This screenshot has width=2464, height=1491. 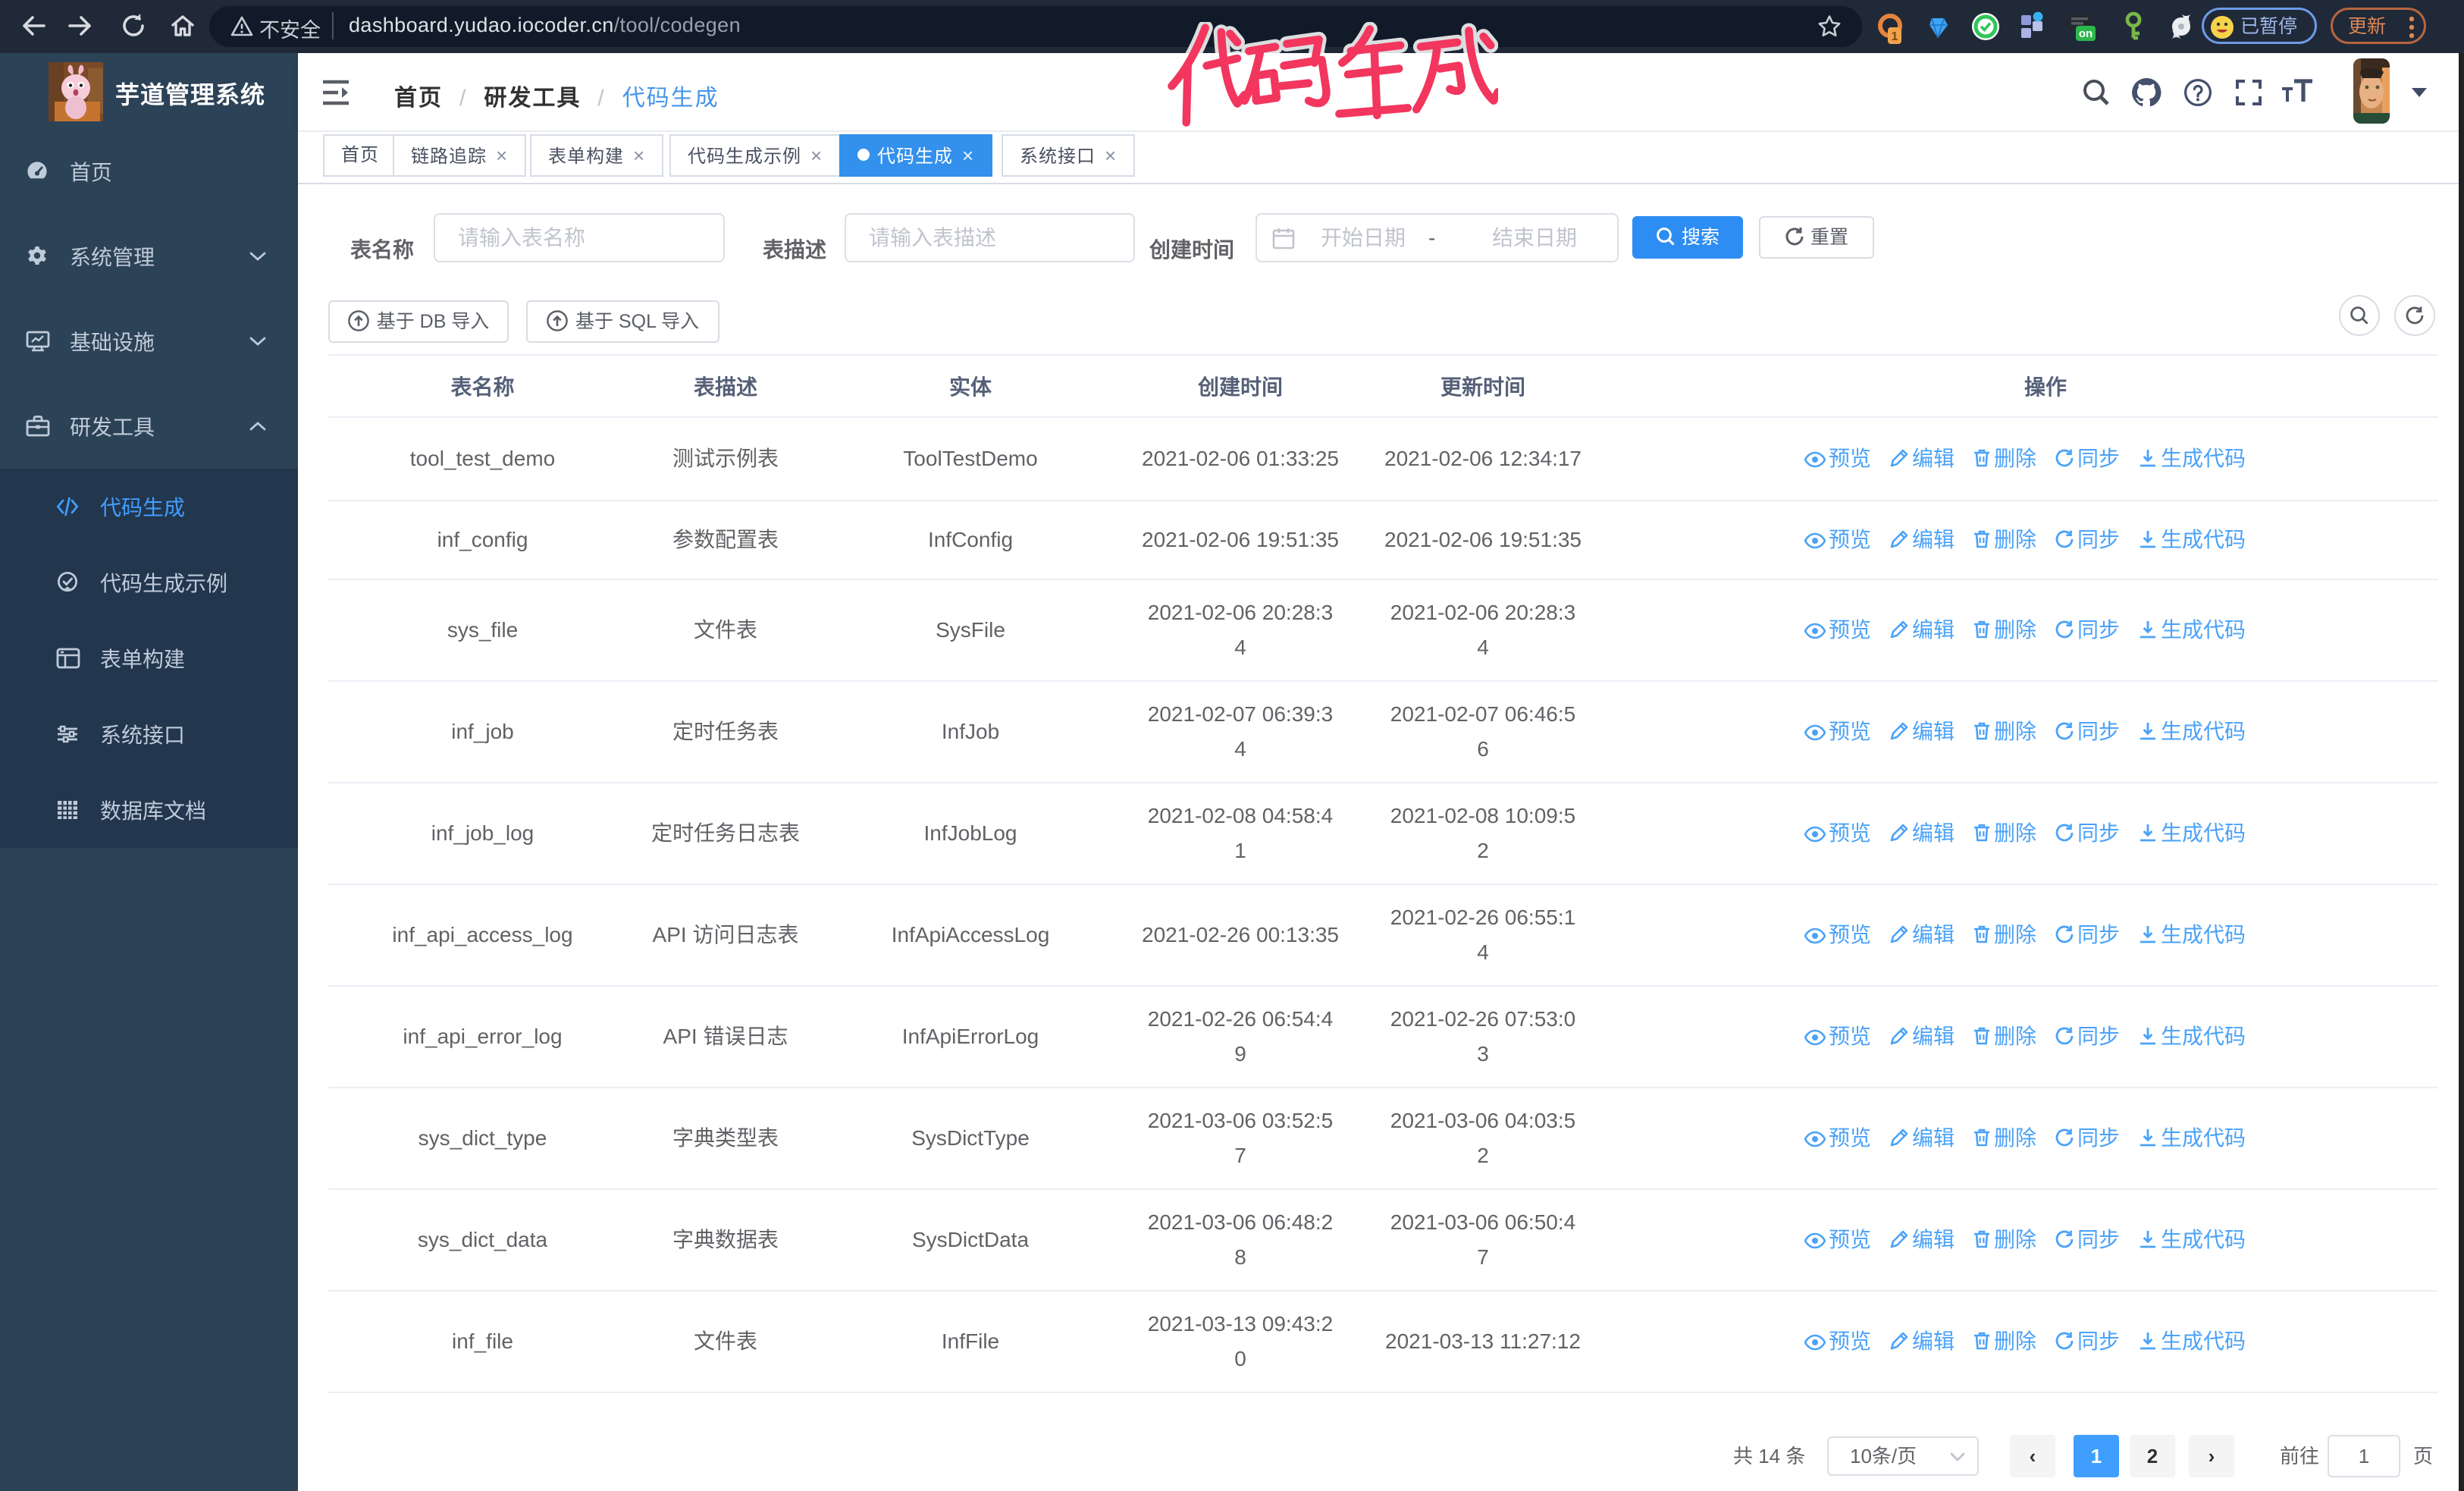 What do you see at coordinates (2086, 33) in the screenshot?
I see `svg-text: on` at bounding box center [2086, 33].